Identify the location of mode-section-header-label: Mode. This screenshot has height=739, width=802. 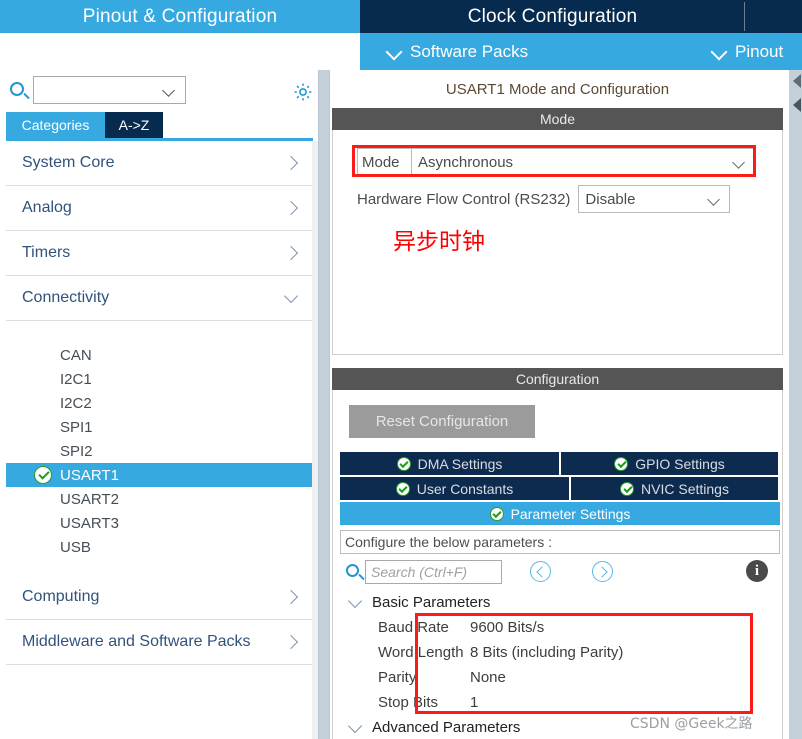
(557, 119).